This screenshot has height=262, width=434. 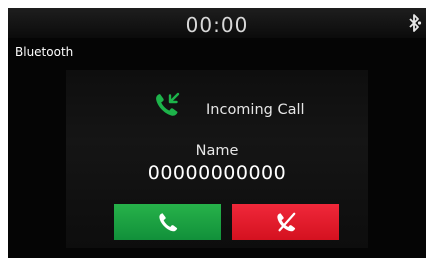 I want to click on phone-icon, so click(x=167, y=222).